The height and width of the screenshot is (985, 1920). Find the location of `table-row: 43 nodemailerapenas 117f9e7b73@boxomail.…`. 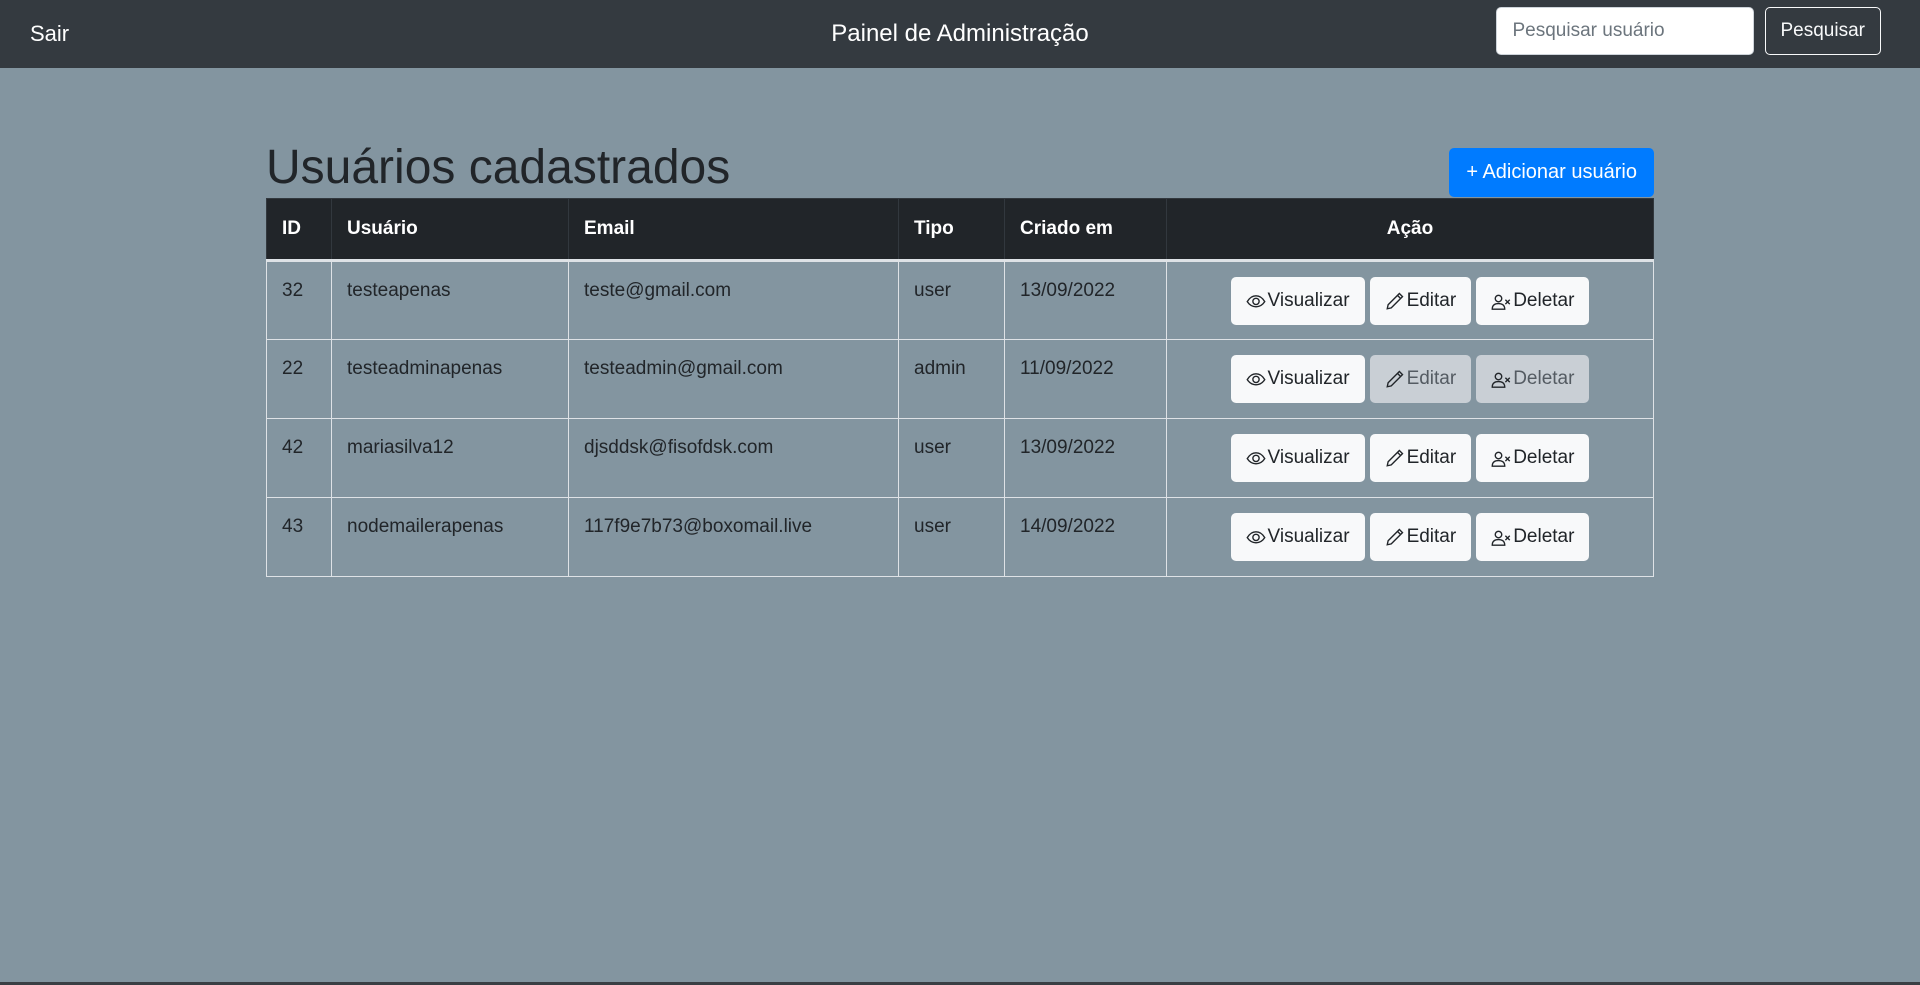

table-row: 43 nodemailerapenas 117f9e7b73@boxomail.… is located at coordinates (960, 537).